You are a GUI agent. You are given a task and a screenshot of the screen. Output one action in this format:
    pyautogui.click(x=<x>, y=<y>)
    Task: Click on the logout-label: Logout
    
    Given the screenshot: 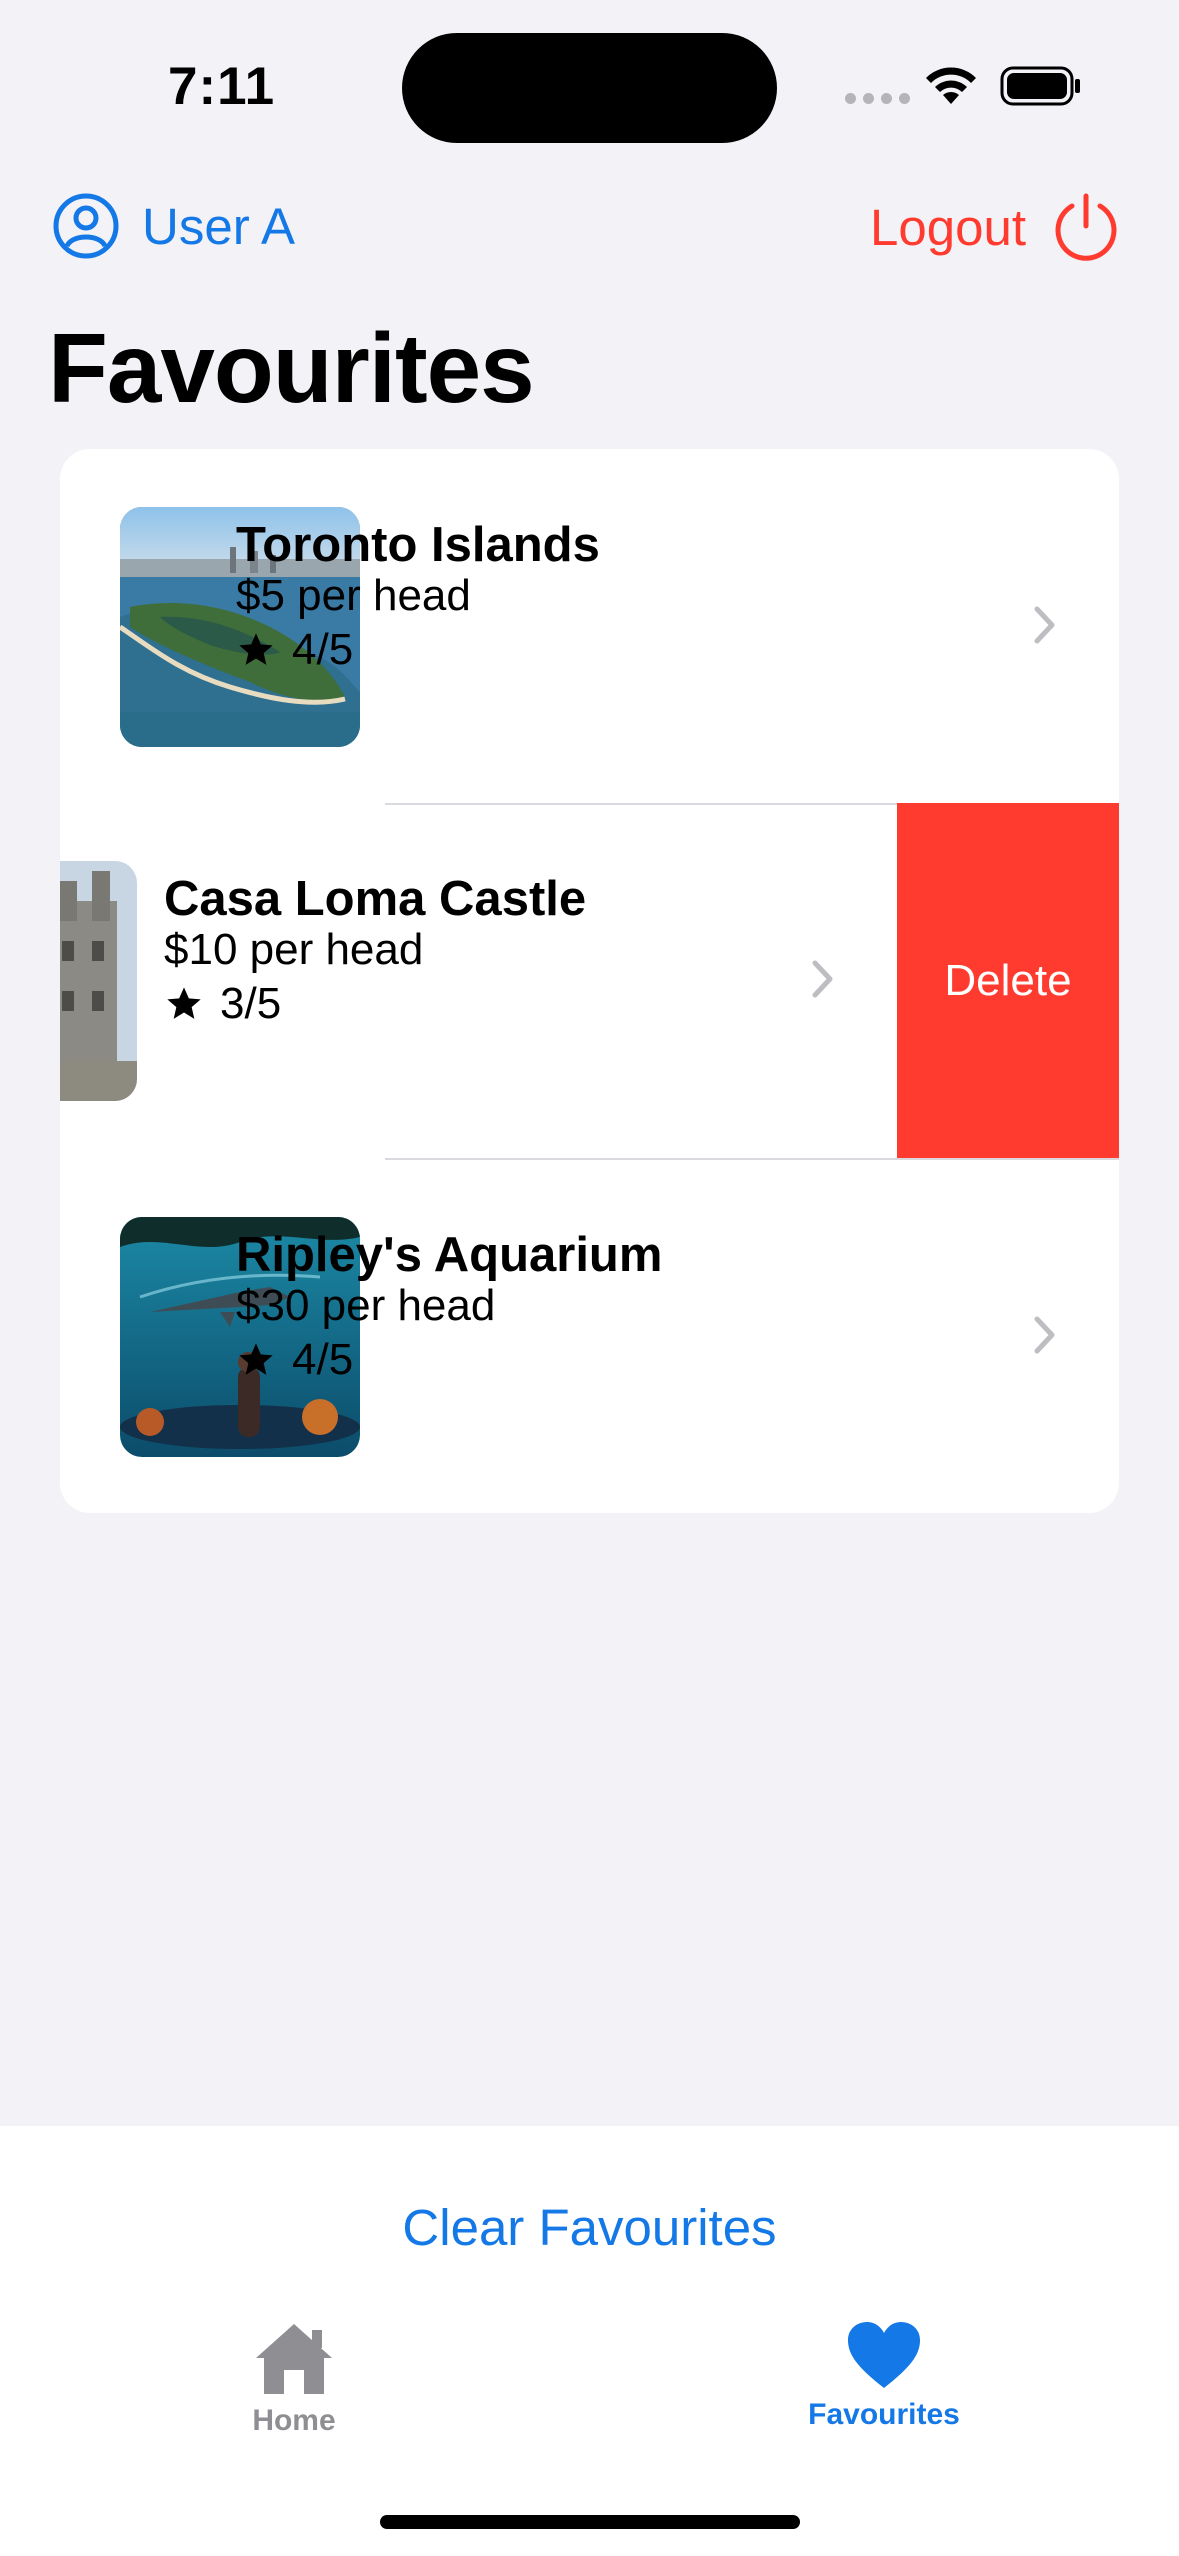 What is the action you would take?
    pyautogui.click(x=948, y=227)
    